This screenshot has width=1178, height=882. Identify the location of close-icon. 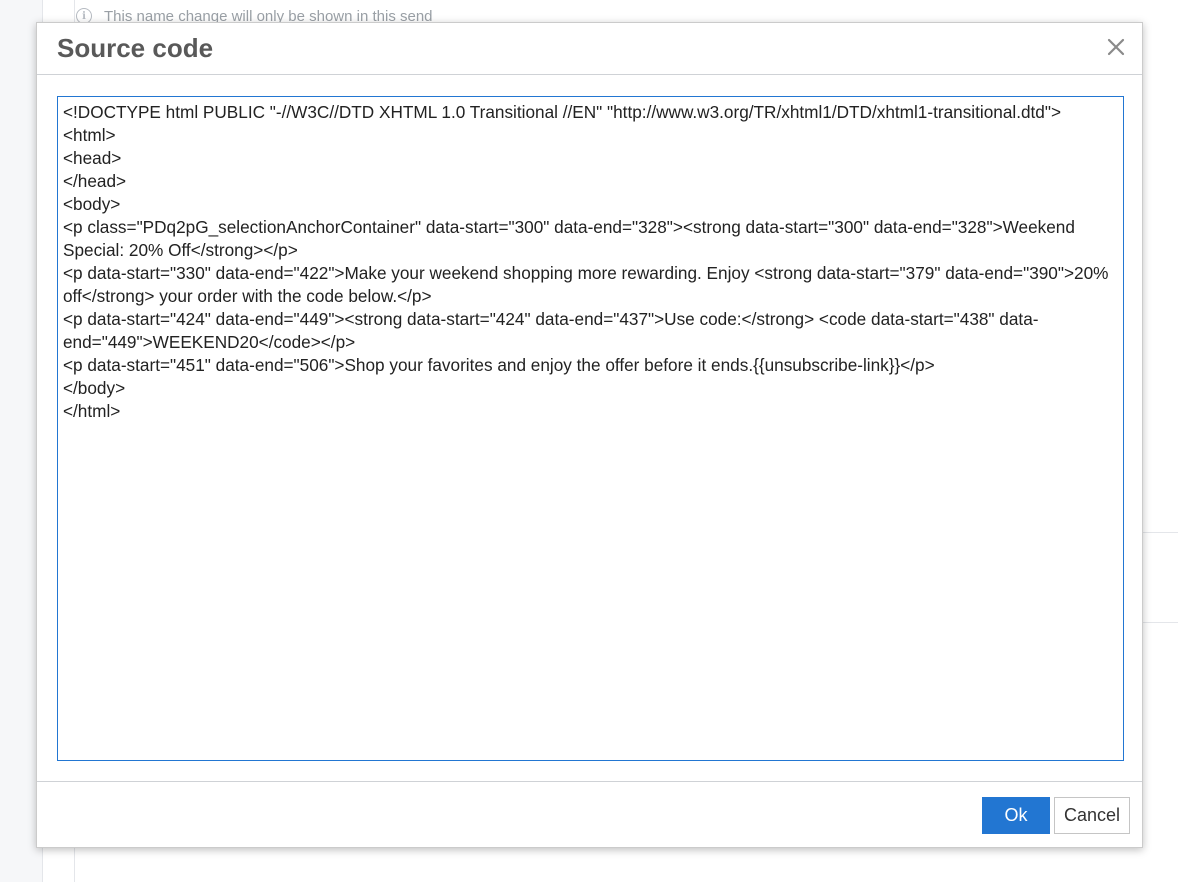
(1116, 47).